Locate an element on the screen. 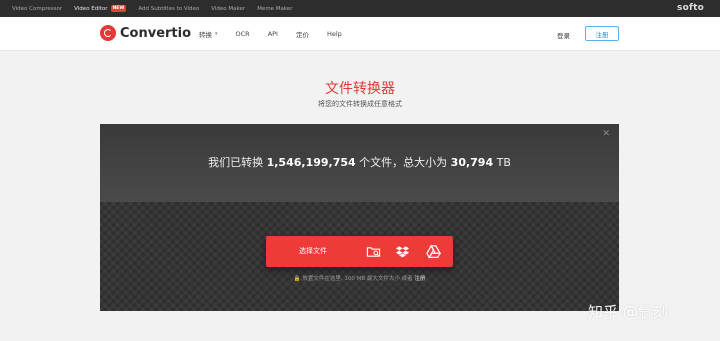 The width and height of the screenshot is (720, 341). size-unit: TB is located at coordinates (503, 162).